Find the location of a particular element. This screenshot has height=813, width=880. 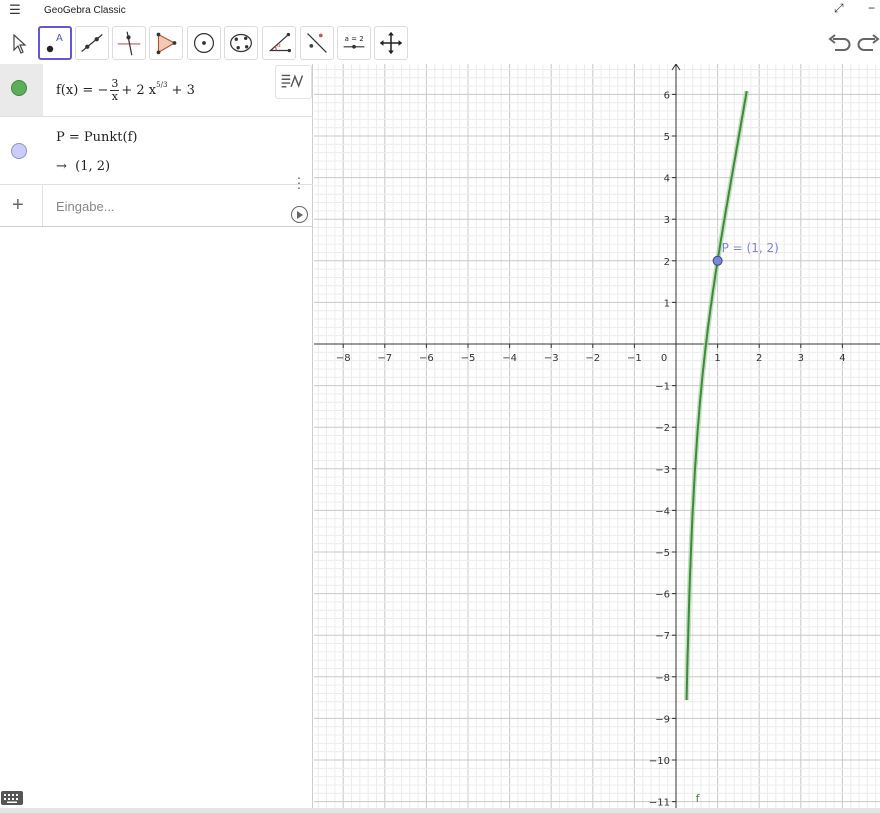

function-definition: f(x) = −3 x + 2 x5/3 + 3 is located at coordinates (125, 90).